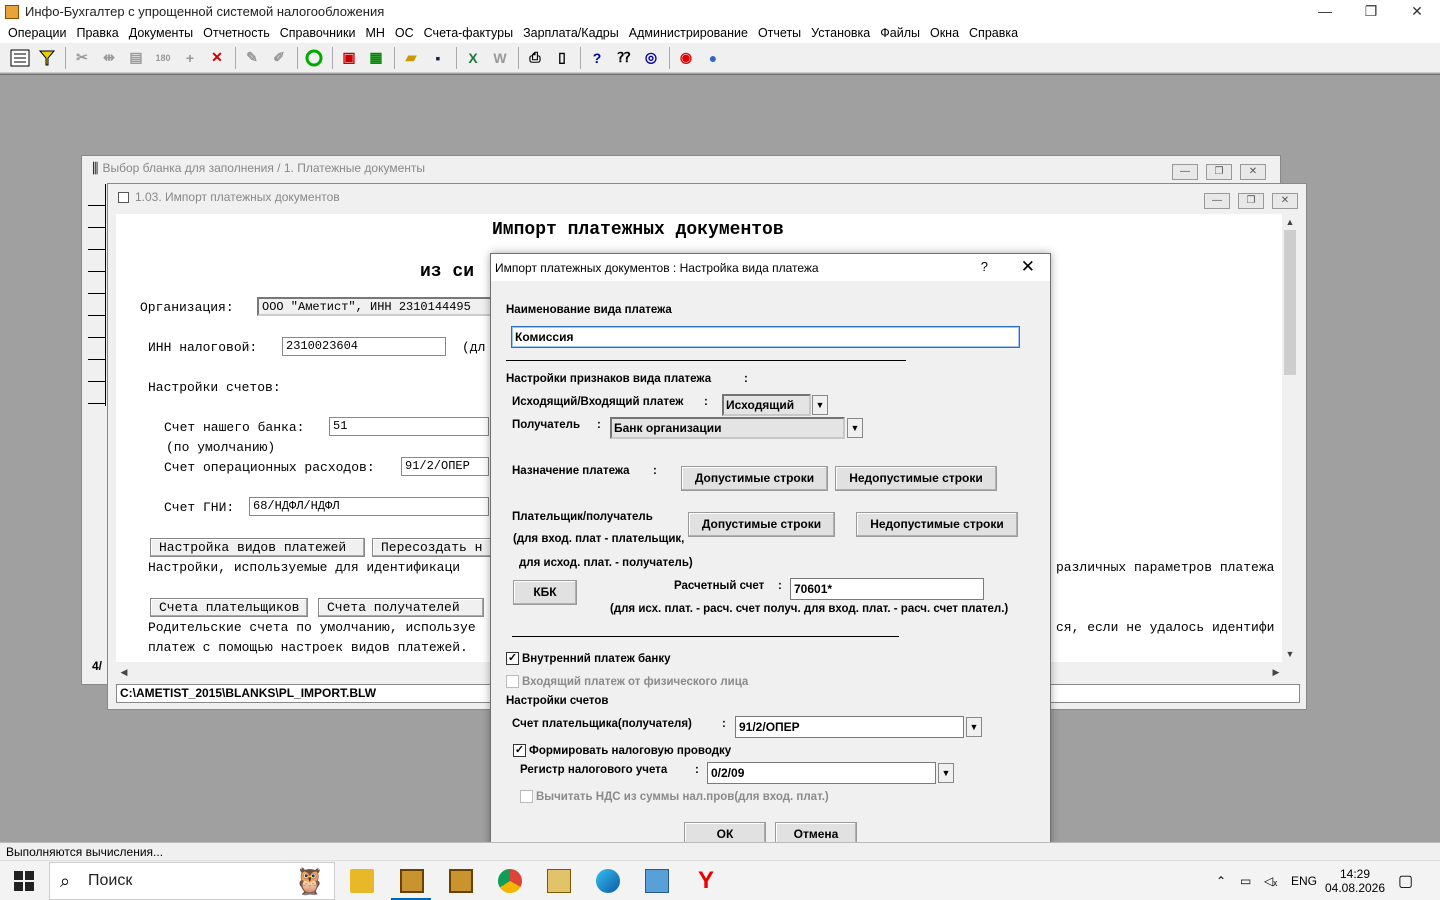 The height and width of the screenshot is (900, 1440). I want to click on menu-item-files: Файлы, so click(900, 33).